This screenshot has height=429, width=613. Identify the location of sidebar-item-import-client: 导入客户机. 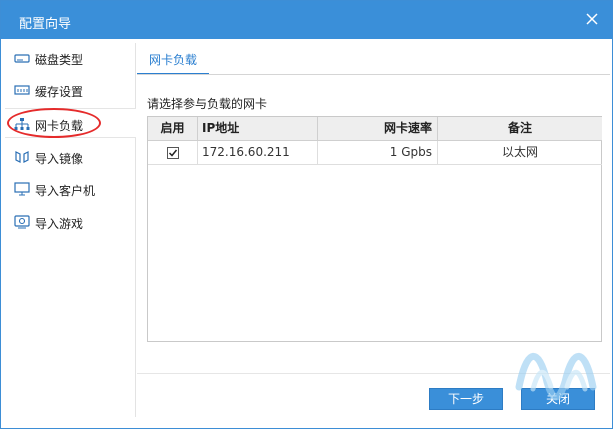
(70, 189).